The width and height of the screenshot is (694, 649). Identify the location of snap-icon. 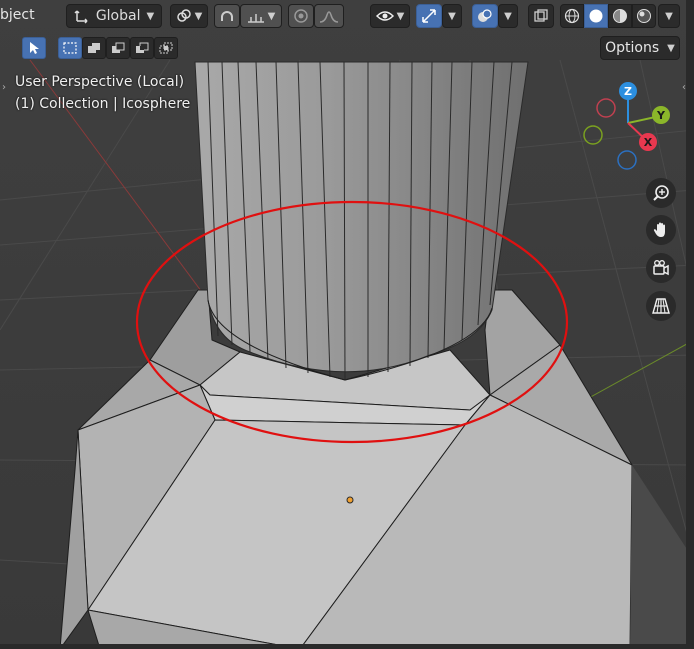
(227, 16).